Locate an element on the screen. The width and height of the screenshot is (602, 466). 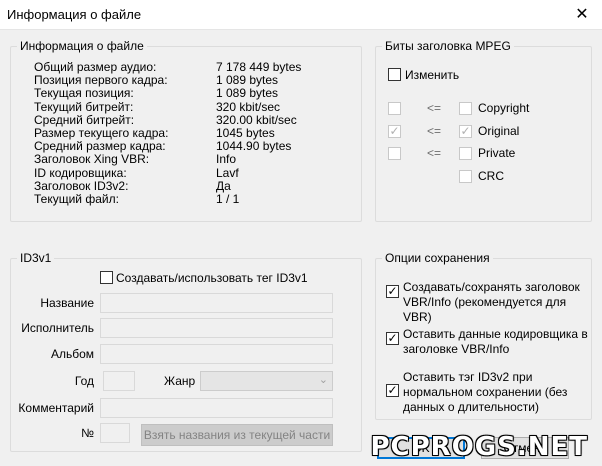
close-icon: ✕ is located at coordinates (582, 15).